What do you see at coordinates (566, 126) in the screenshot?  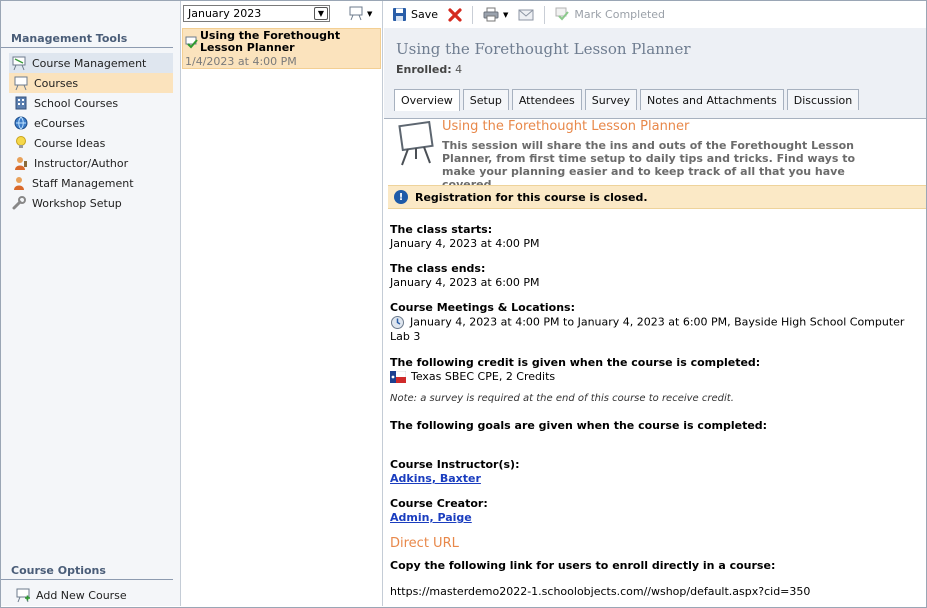 I see `overview-title: Using the Forethought Lesson Planner` at bounding box center [566, 126].